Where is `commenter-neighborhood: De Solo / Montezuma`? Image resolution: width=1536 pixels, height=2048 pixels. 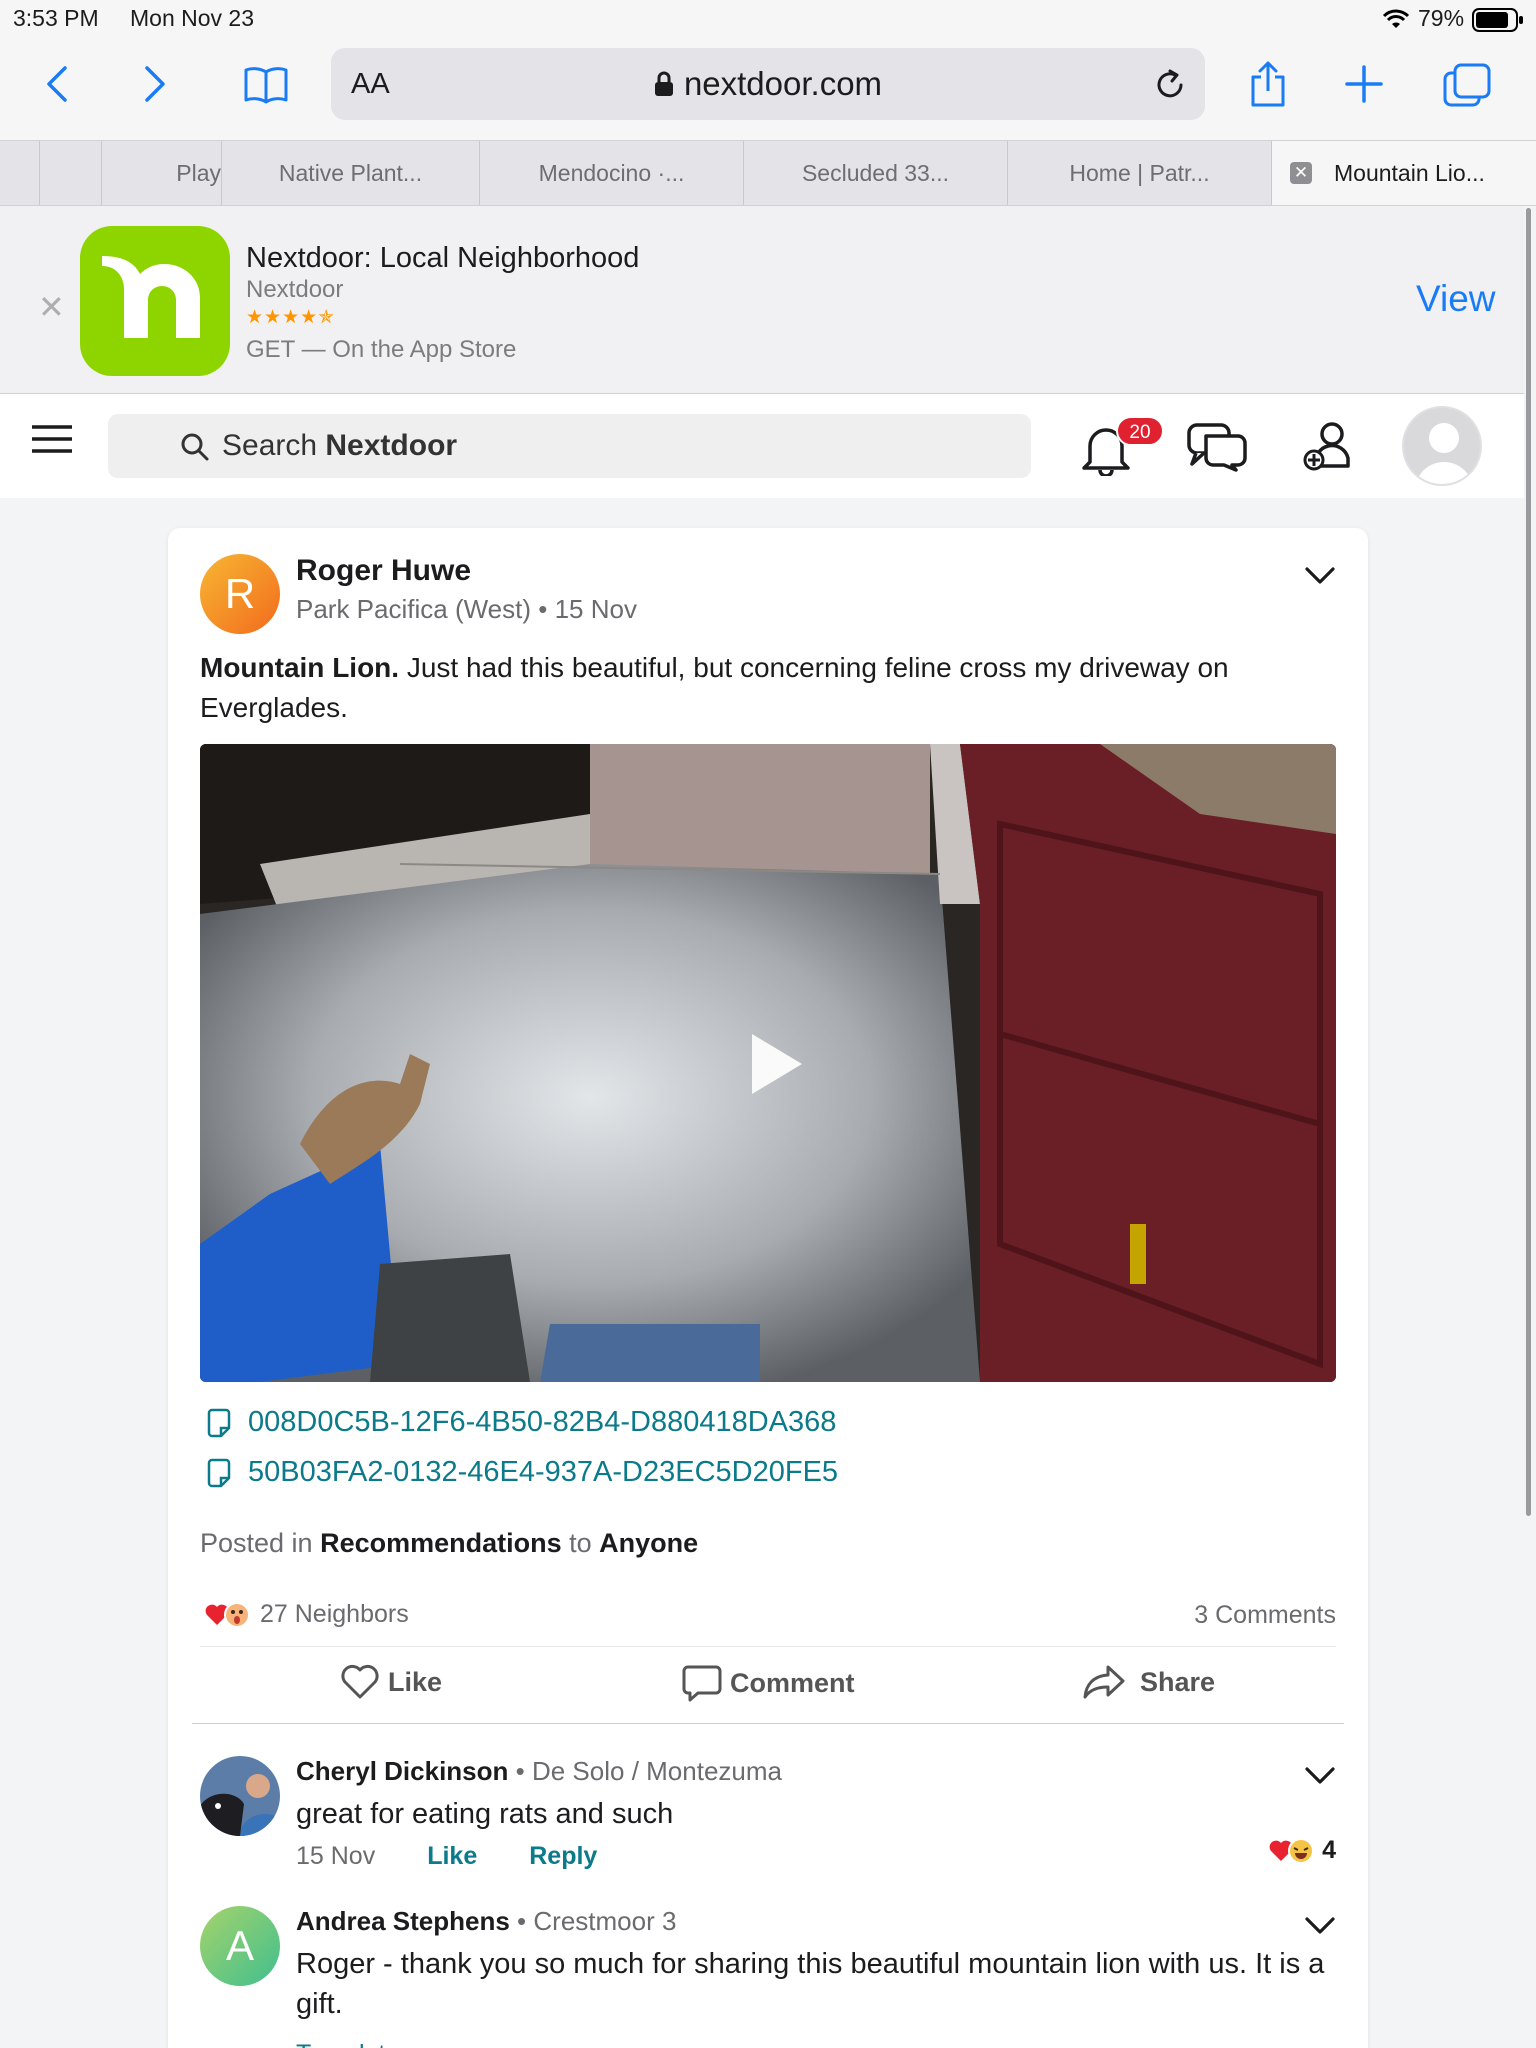 commenter-neighborhood: De Solo / Montezuma is located at coordinates (657, 1771).